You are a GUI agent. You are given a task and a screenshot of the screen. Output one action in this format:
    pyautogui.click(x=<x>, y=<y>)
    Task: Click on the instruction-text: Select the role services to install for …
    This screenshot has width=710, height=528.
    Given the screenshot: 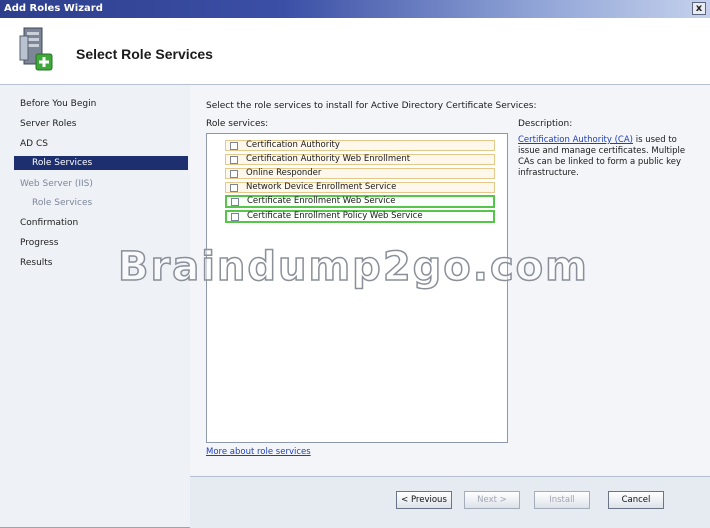 What is the action you would take?
    pyautogui.click(x=371, y=106)
    